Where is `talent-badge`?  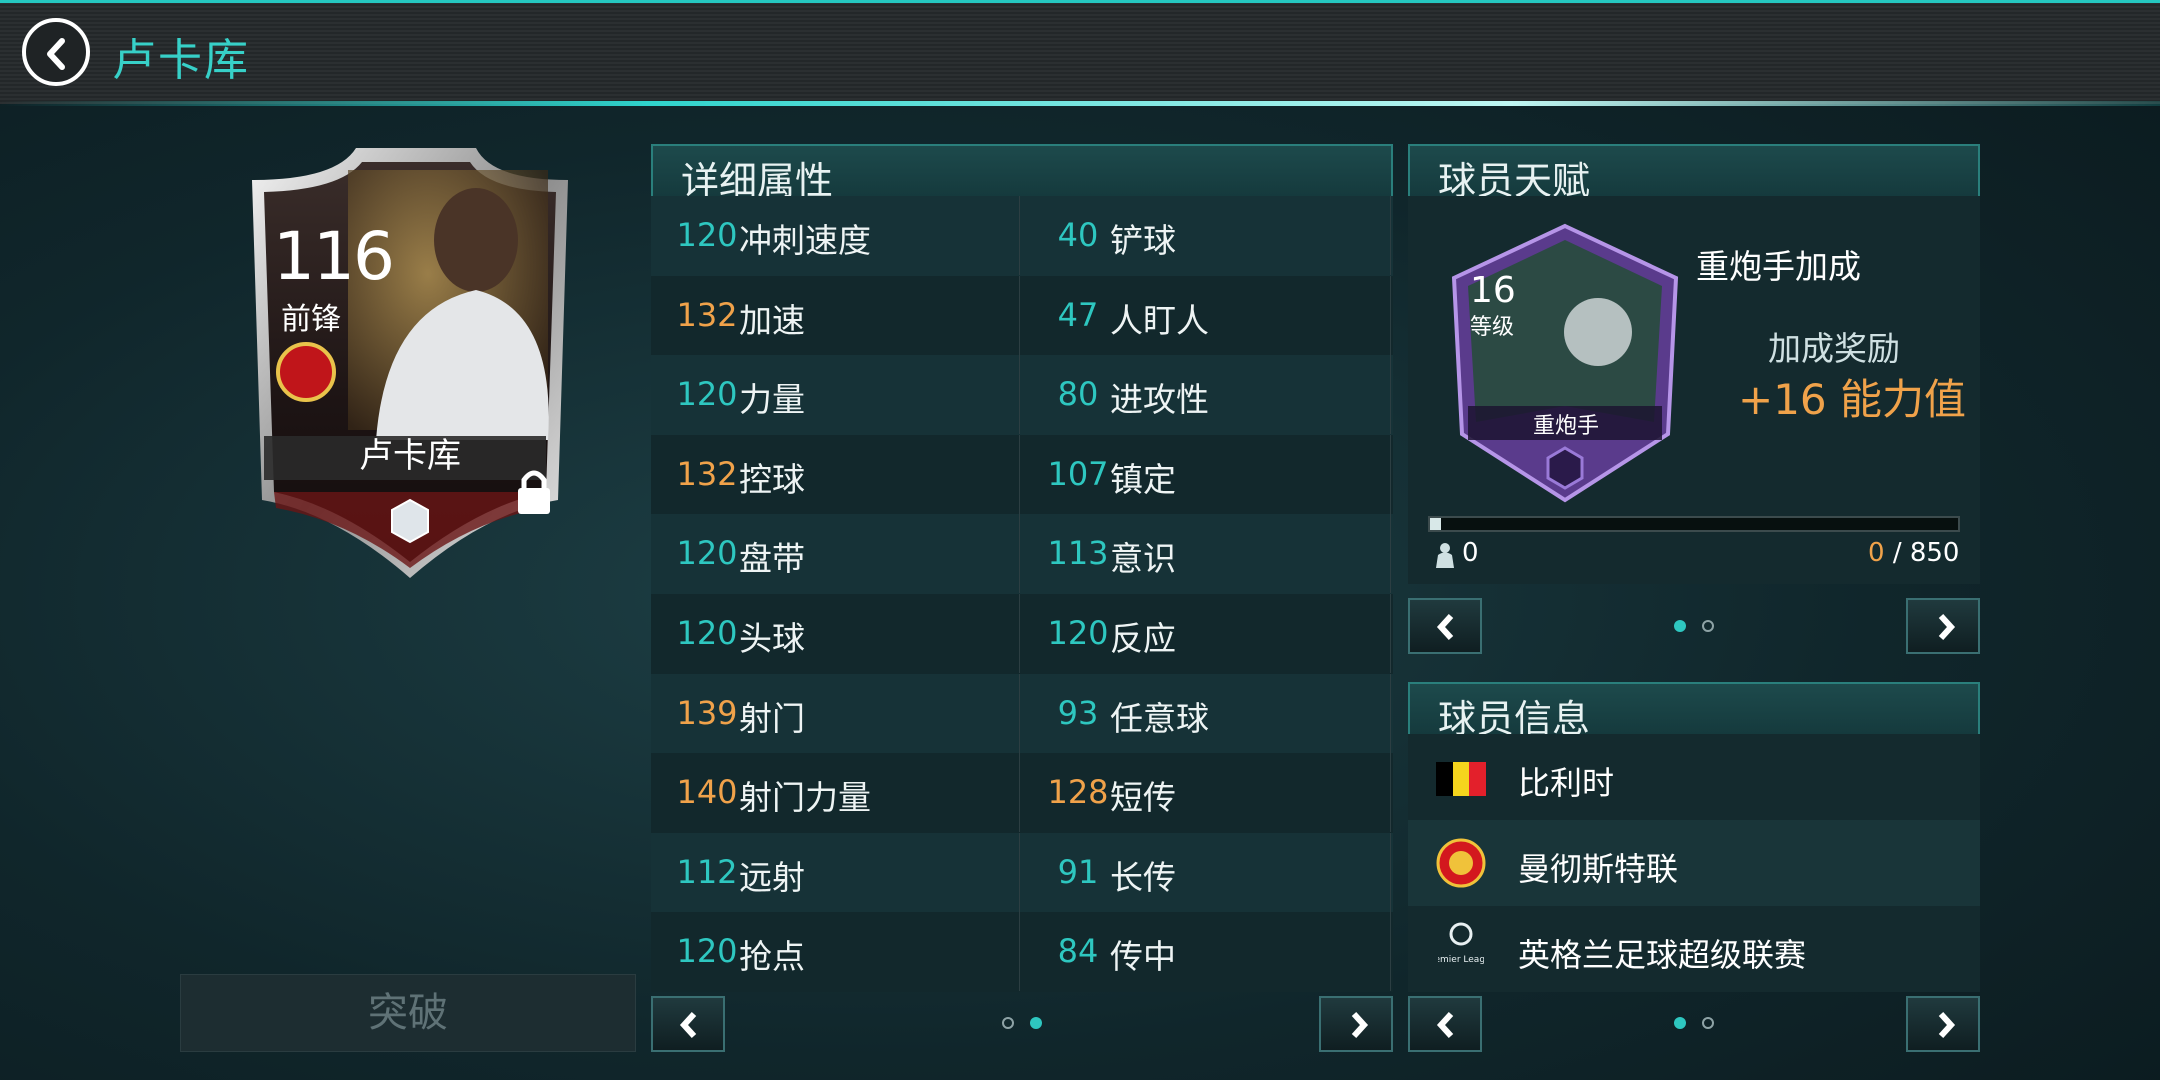 talent-badge is located at coordinates (1565, 363).